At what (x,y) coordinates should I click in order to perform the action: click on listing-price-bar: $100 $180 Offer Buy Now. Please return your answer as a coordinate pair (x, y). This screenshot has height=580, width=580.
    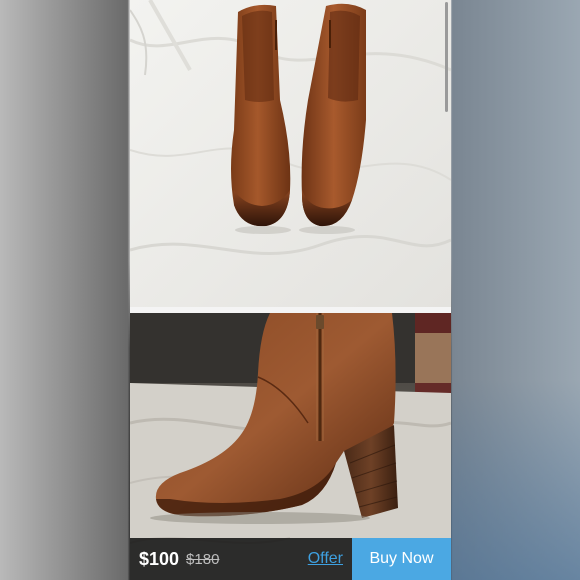
    Looking at the image, I should click on (290, 559).